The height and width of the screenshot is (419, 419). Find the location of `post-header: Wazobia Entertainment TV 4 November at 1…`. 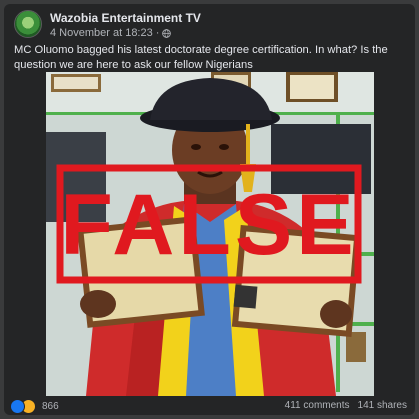

post-header: Wazobia Entertainment TV 4 November at 1… is located at coordinates (211, 25).